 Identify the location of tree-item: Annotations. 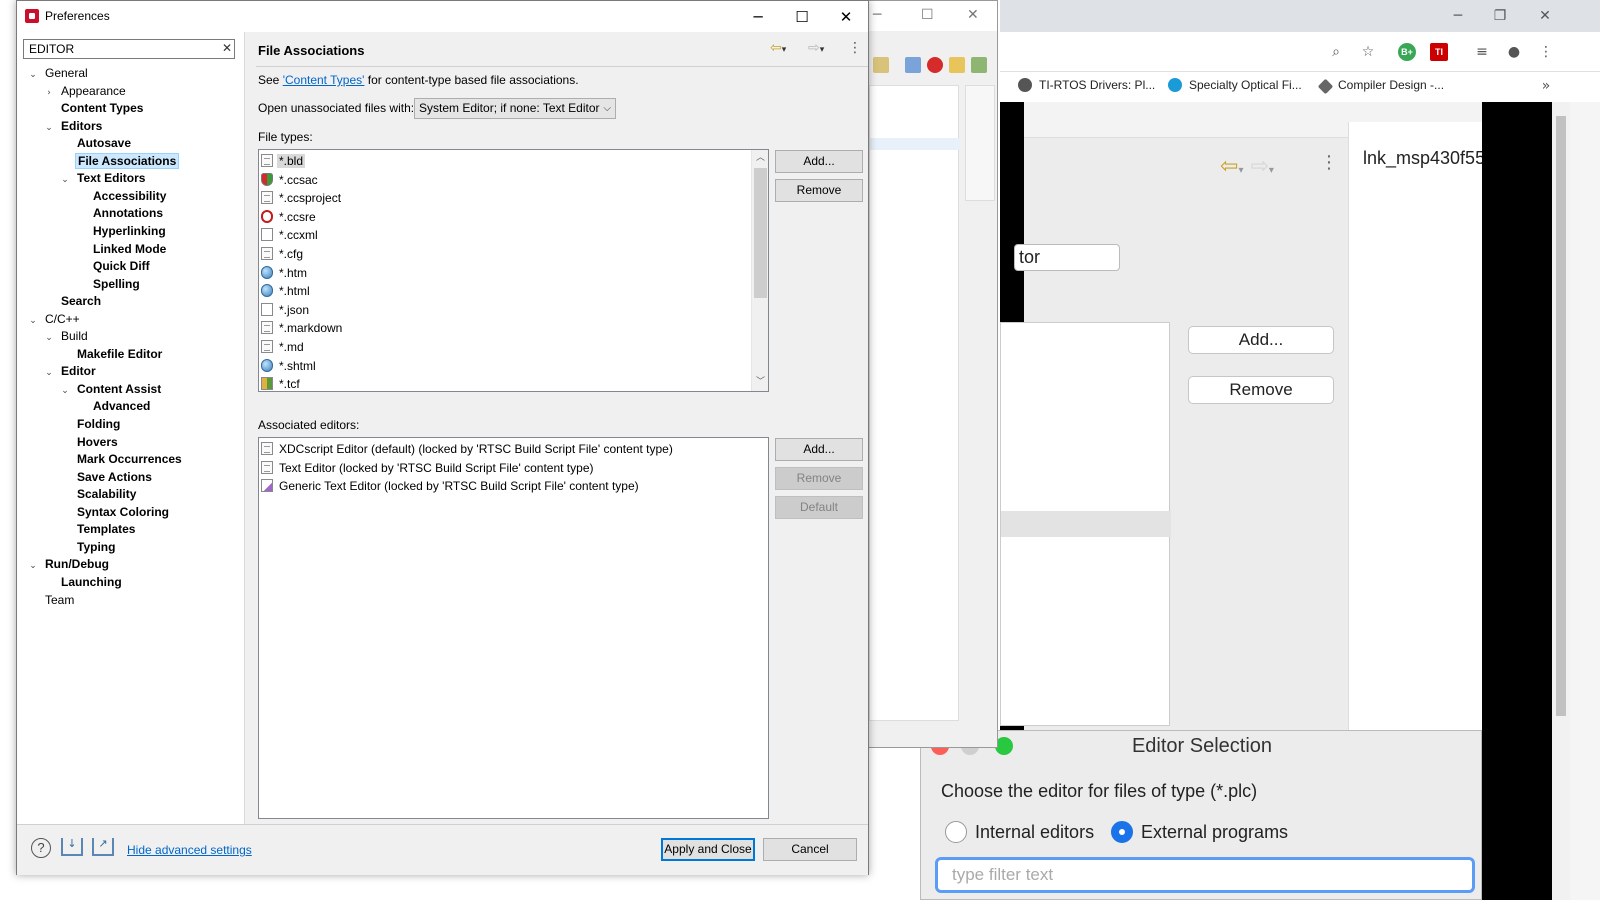
(120, 213).